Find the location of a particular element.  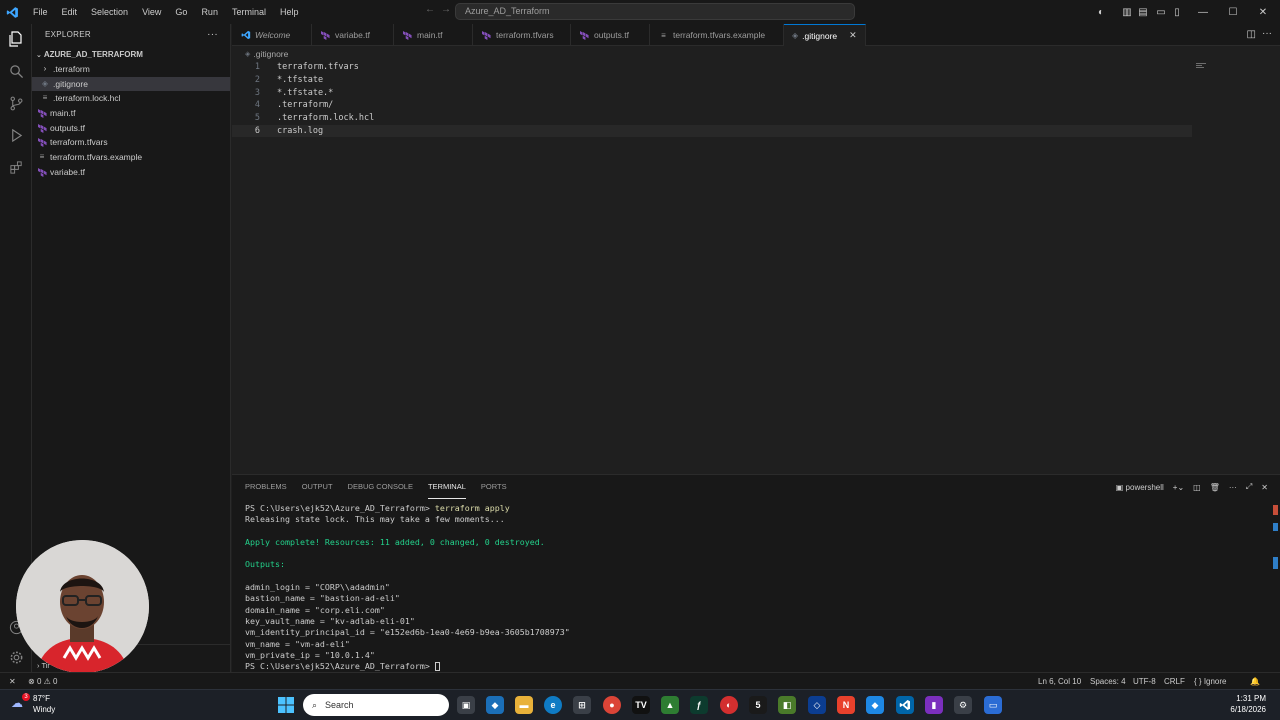

tree-item-gitignore: ◈ .gitignore is located at coordinates (131, 84).